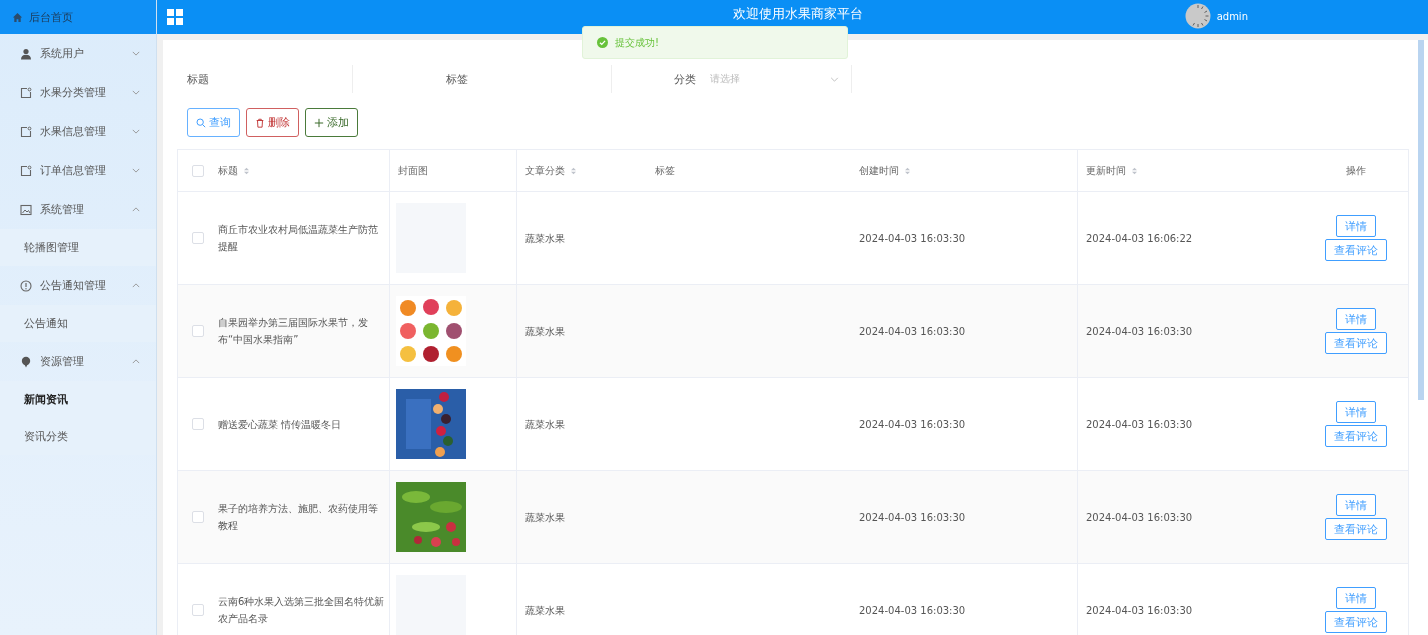  Describe the element at coordinates (78, 53) in the screenshot. I see `menu-item: 系统用户` at that location.